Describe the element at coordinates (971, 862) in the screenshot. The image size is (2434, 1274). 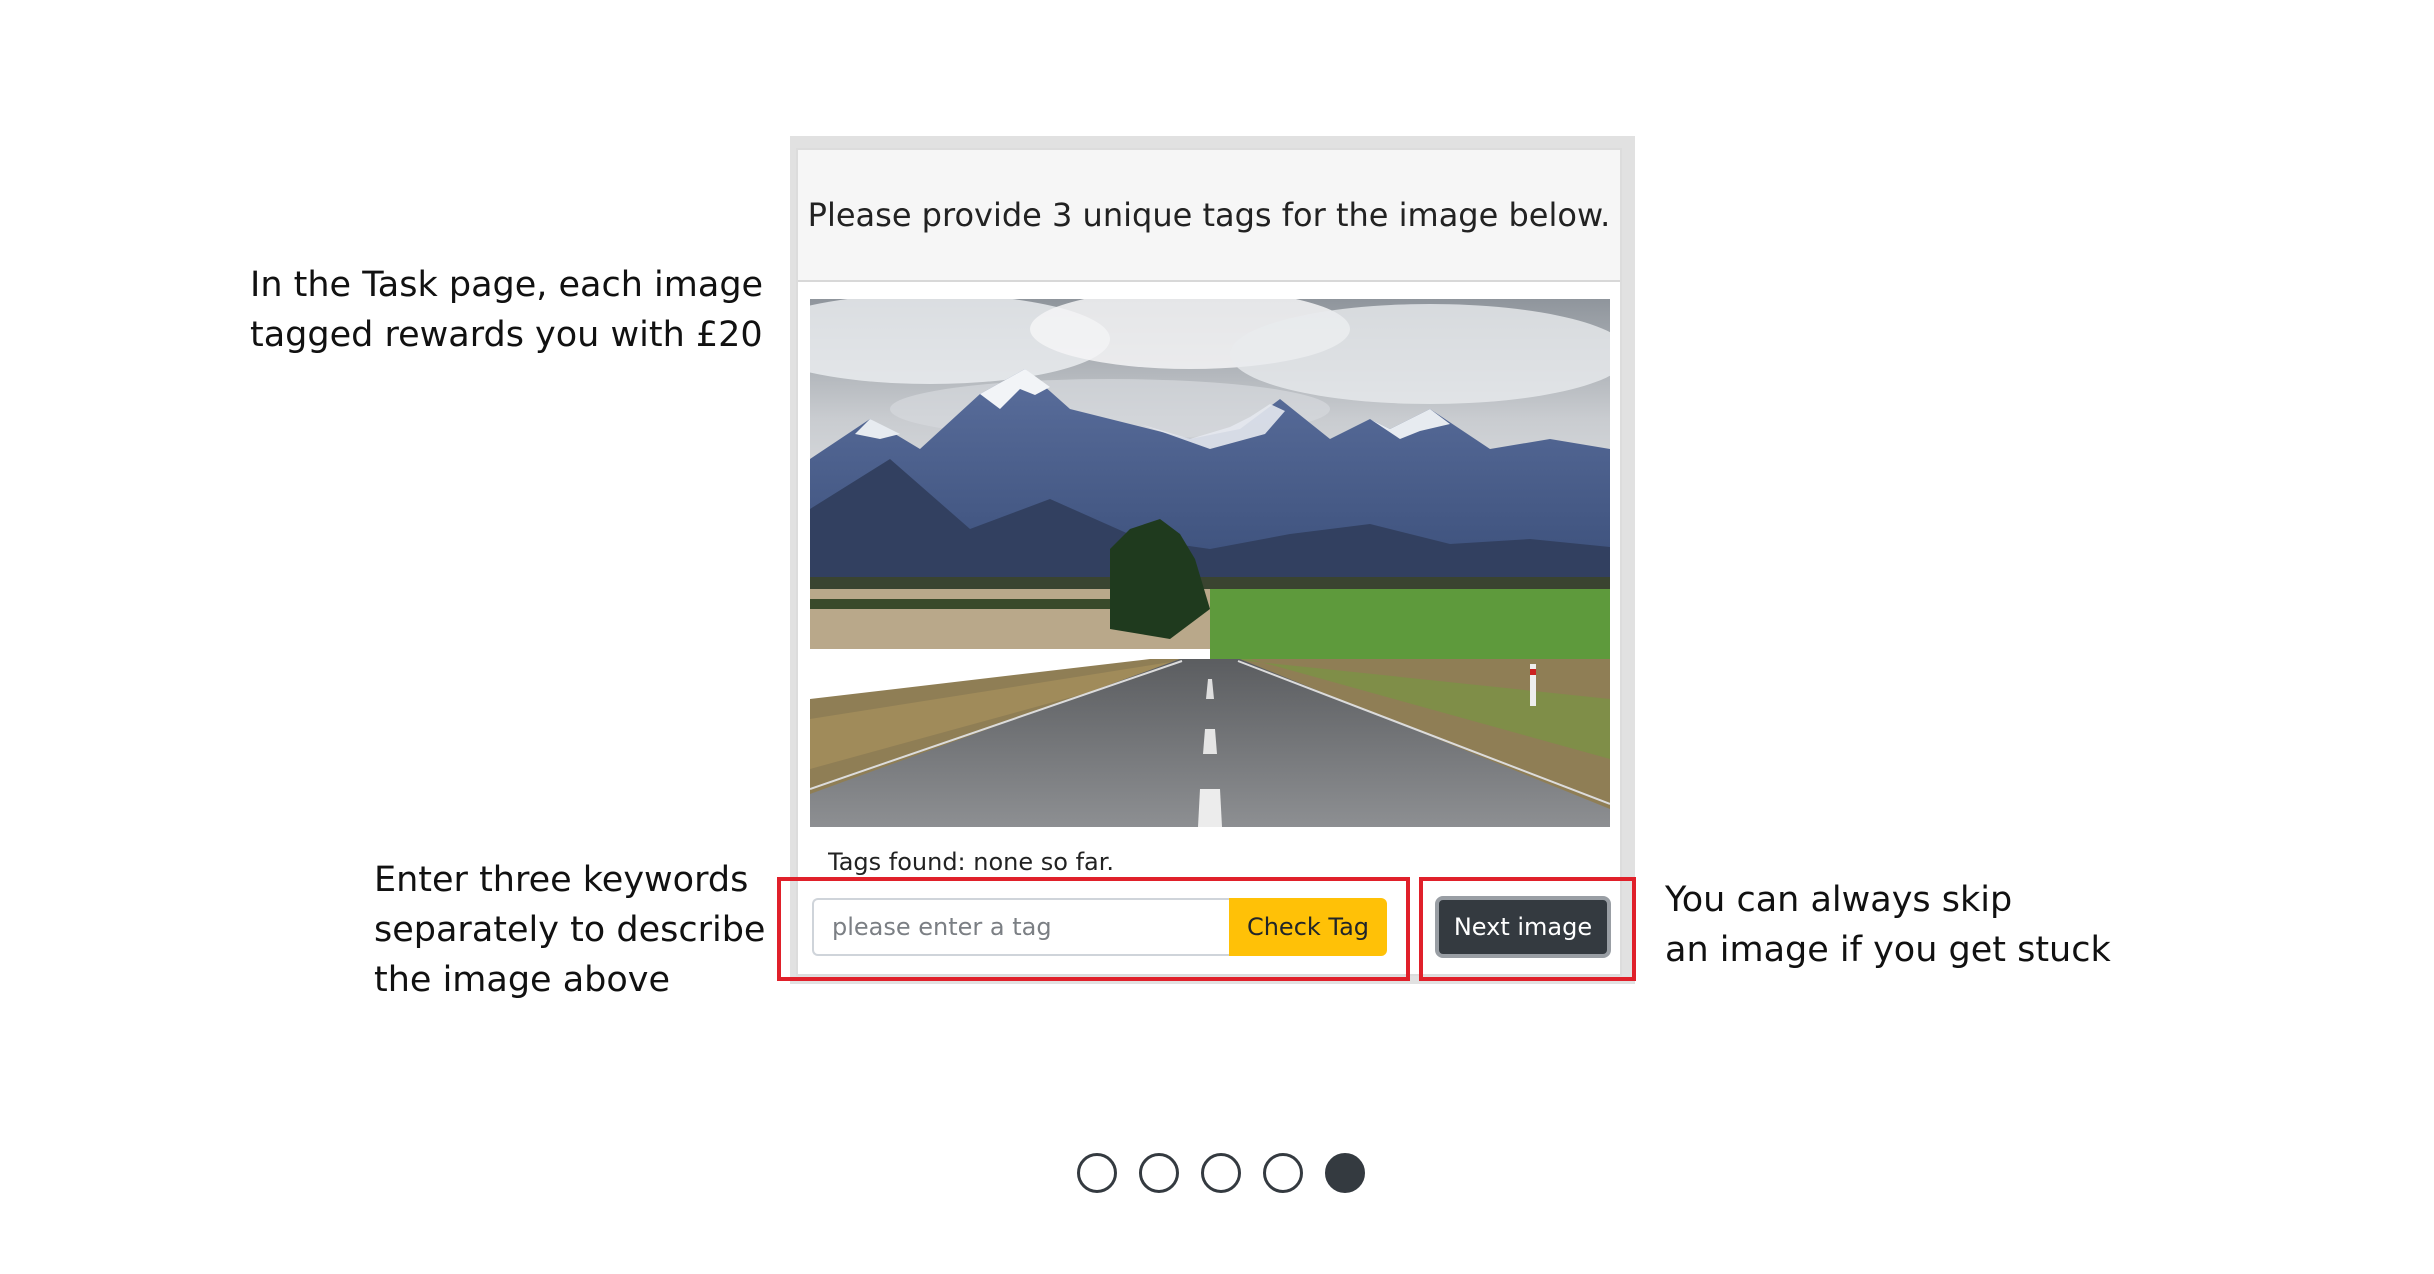
I see `tags-found-status: Tags found: none so far.` at that location.